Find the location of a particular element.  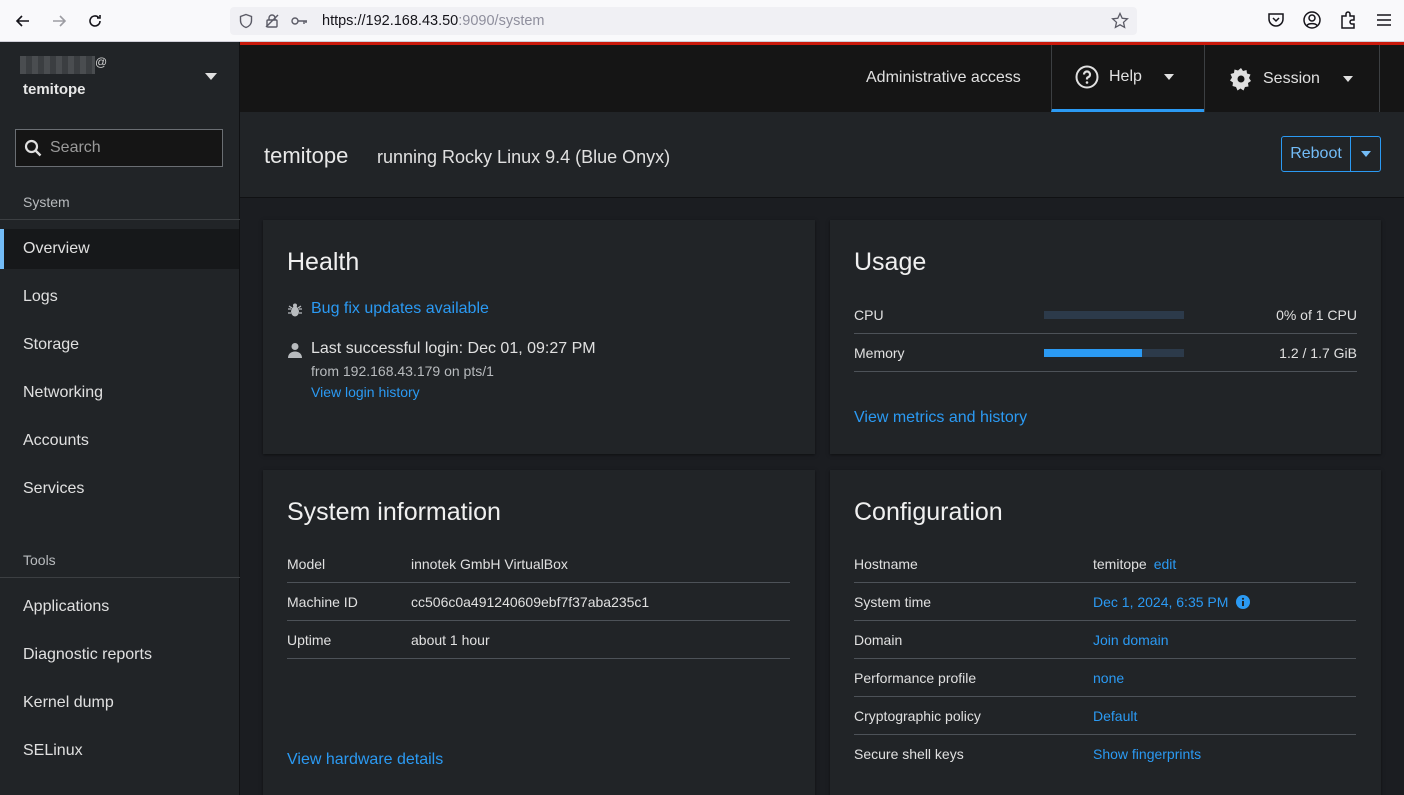

system-section-label: System is located at coordinates (46, 202).